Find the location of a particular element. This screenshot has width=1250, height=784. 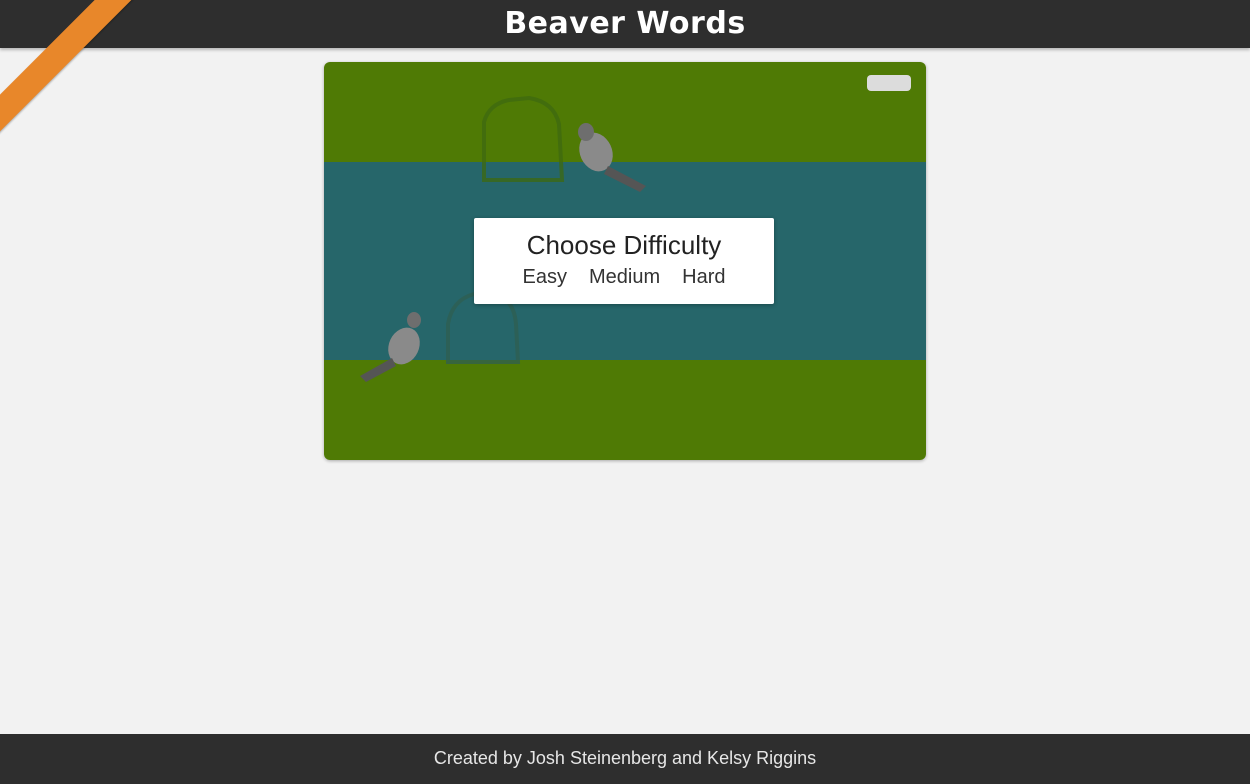

top-bar: Beaver Words is located at coordinates (625, 24).